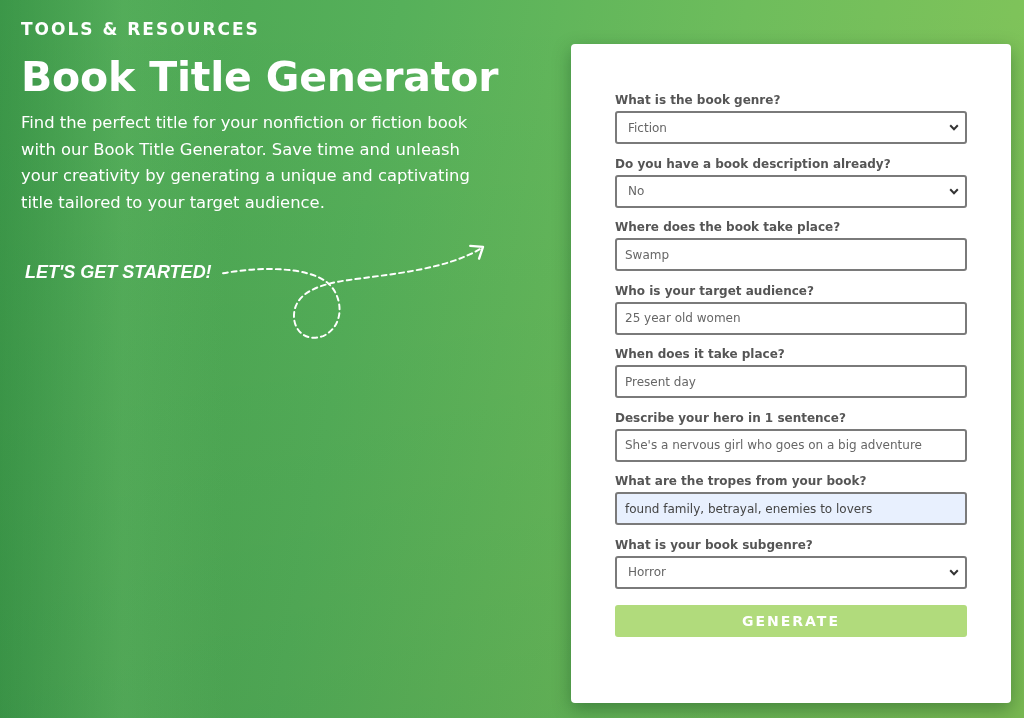 This screenshot has width=1024, height=718. What do you see at coordinates (791, 191) in the screenshot?
I see `dropdown: No` at bounding box center [791, 191].